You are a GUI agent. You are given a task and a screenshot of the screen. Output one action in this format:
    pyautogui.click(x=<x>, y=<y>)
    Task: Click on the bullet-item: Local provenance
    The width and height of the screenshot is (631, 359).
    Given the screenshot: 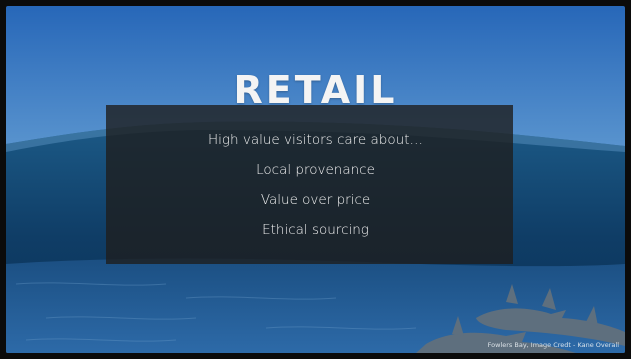 What is the action you would take?
    pyautogui.click(x=315, y=170)
    